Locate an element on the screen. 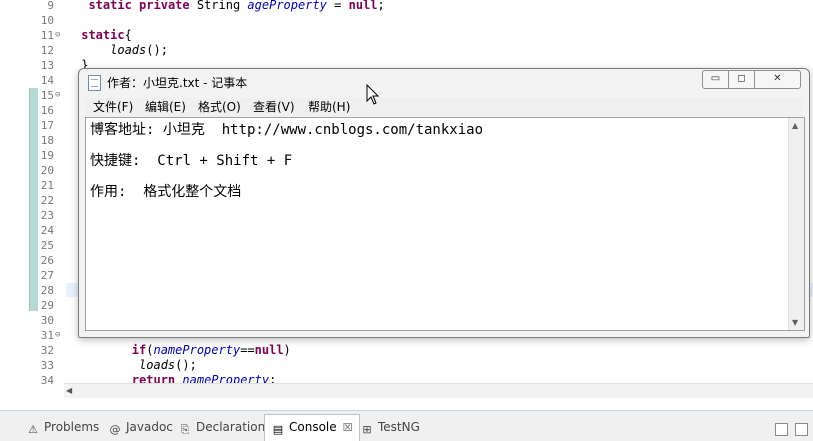 The image size is (813, 441). line-number: 21 is located at coordinates (47, 185).